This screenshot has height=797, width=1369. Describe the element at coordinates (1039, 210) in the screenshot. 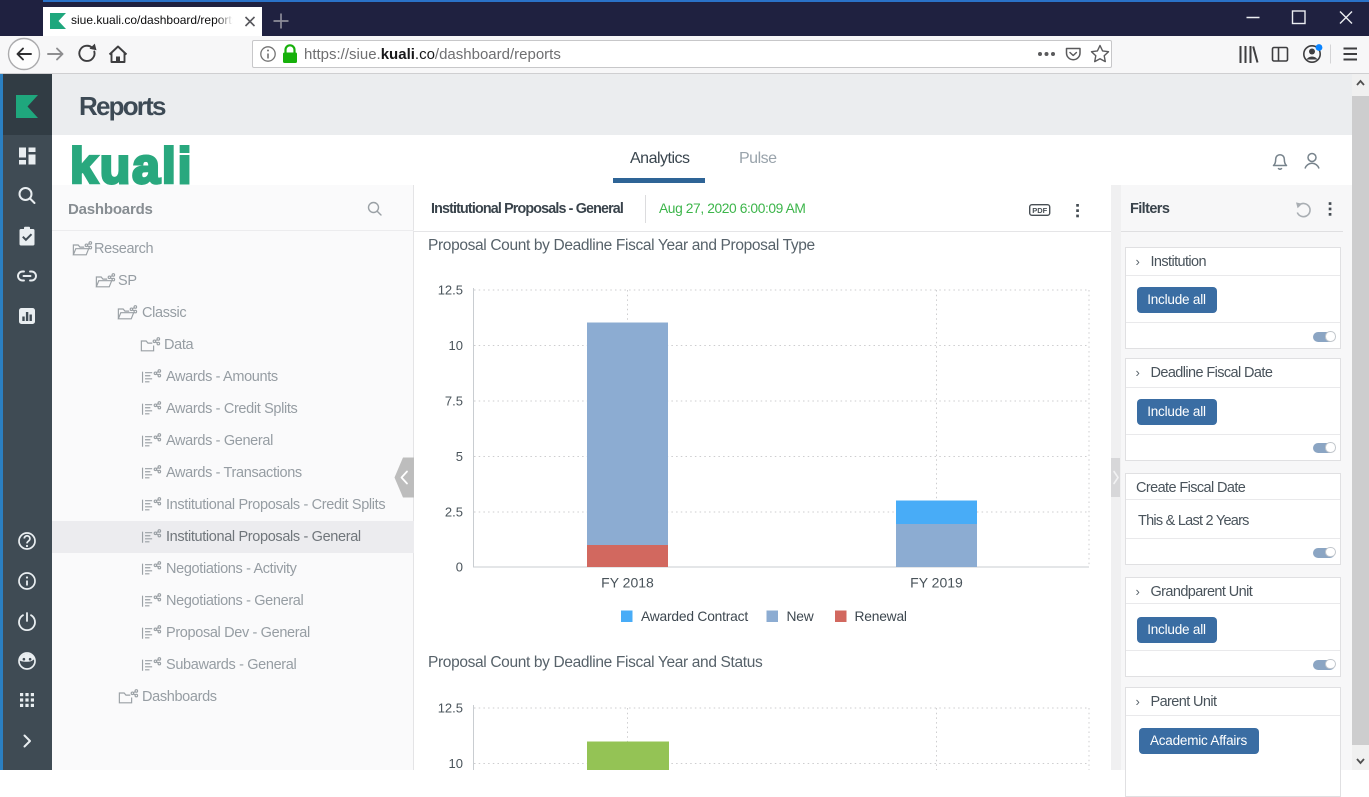

I see `svg-text: PDF` at that location.